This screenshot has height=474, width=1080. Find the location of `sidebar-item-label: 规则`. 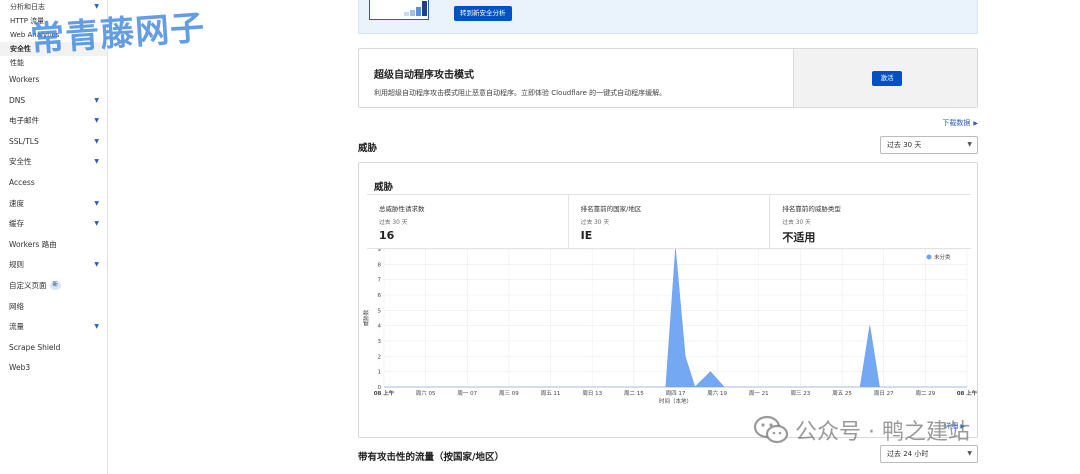

sidebar-item-label: 规则 is located at coordinates (16, 265).